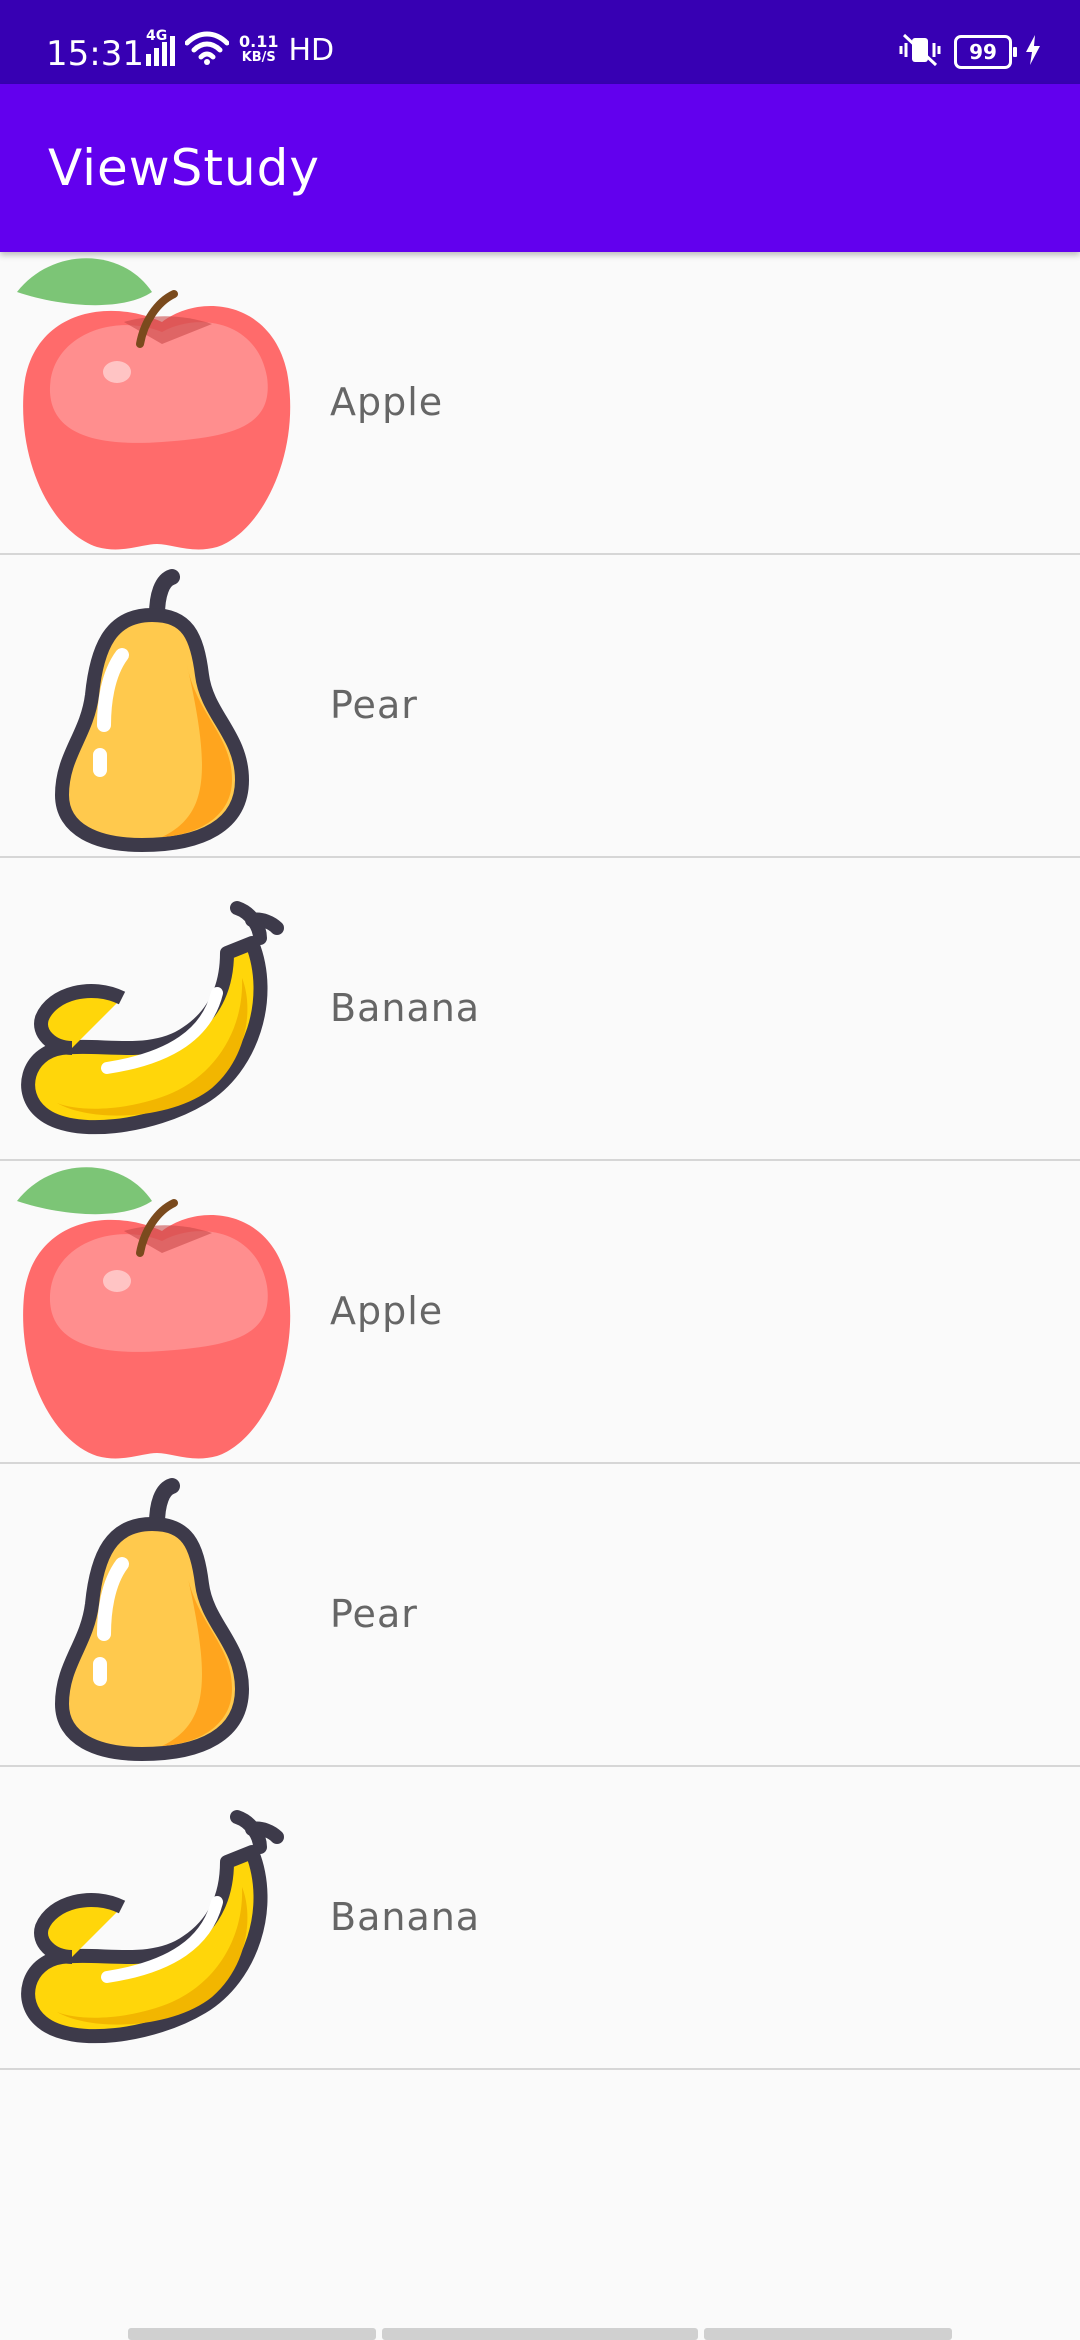  I want to click on nav-indicator-left, so click(252, 2334).